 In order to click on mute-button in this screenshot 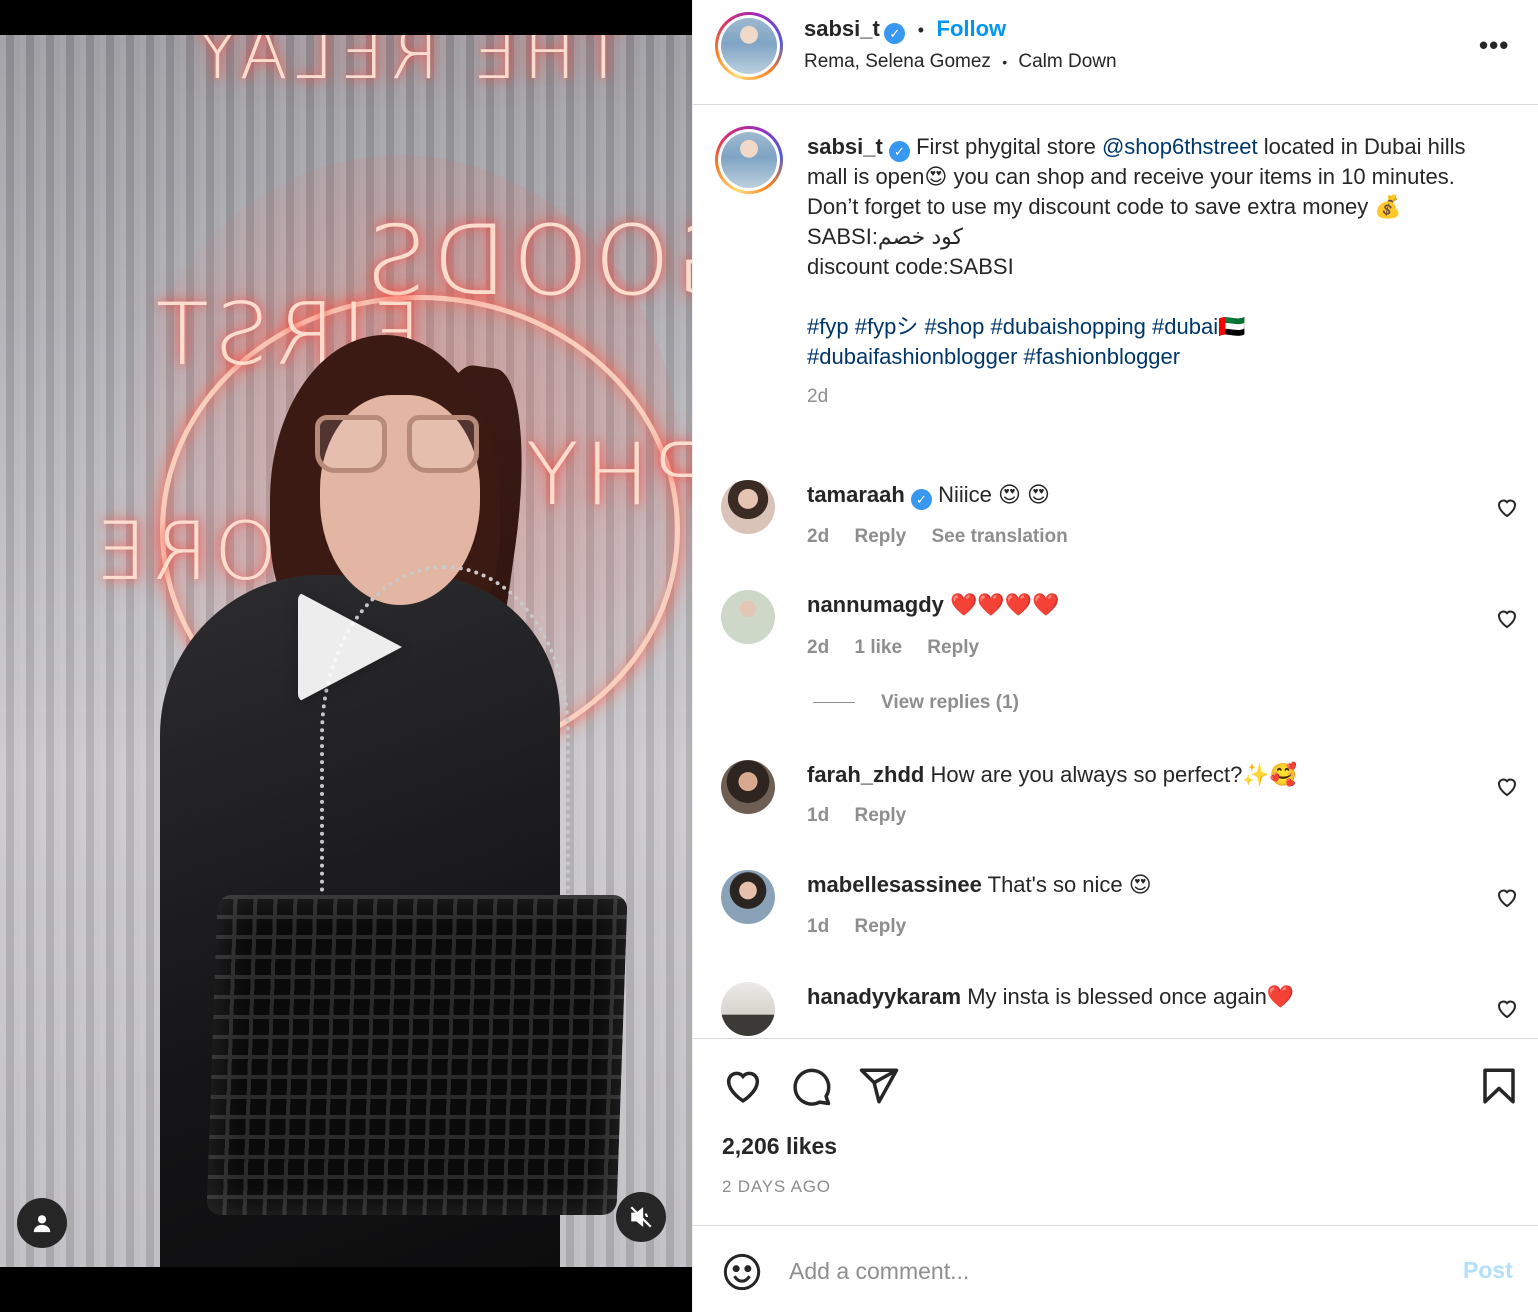, I will do `click(641, 1217)`.